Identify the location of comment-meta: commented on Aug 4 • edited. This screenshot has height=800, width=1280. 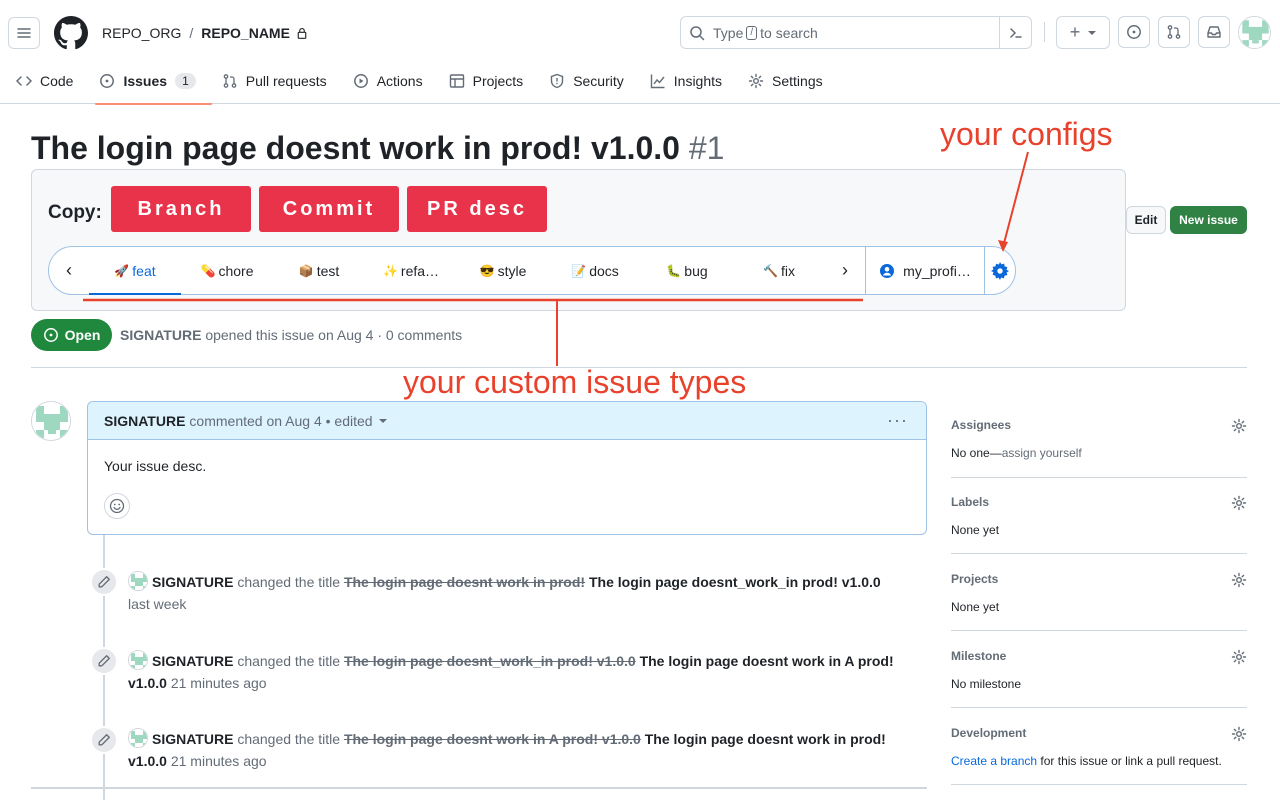
(280, 421).